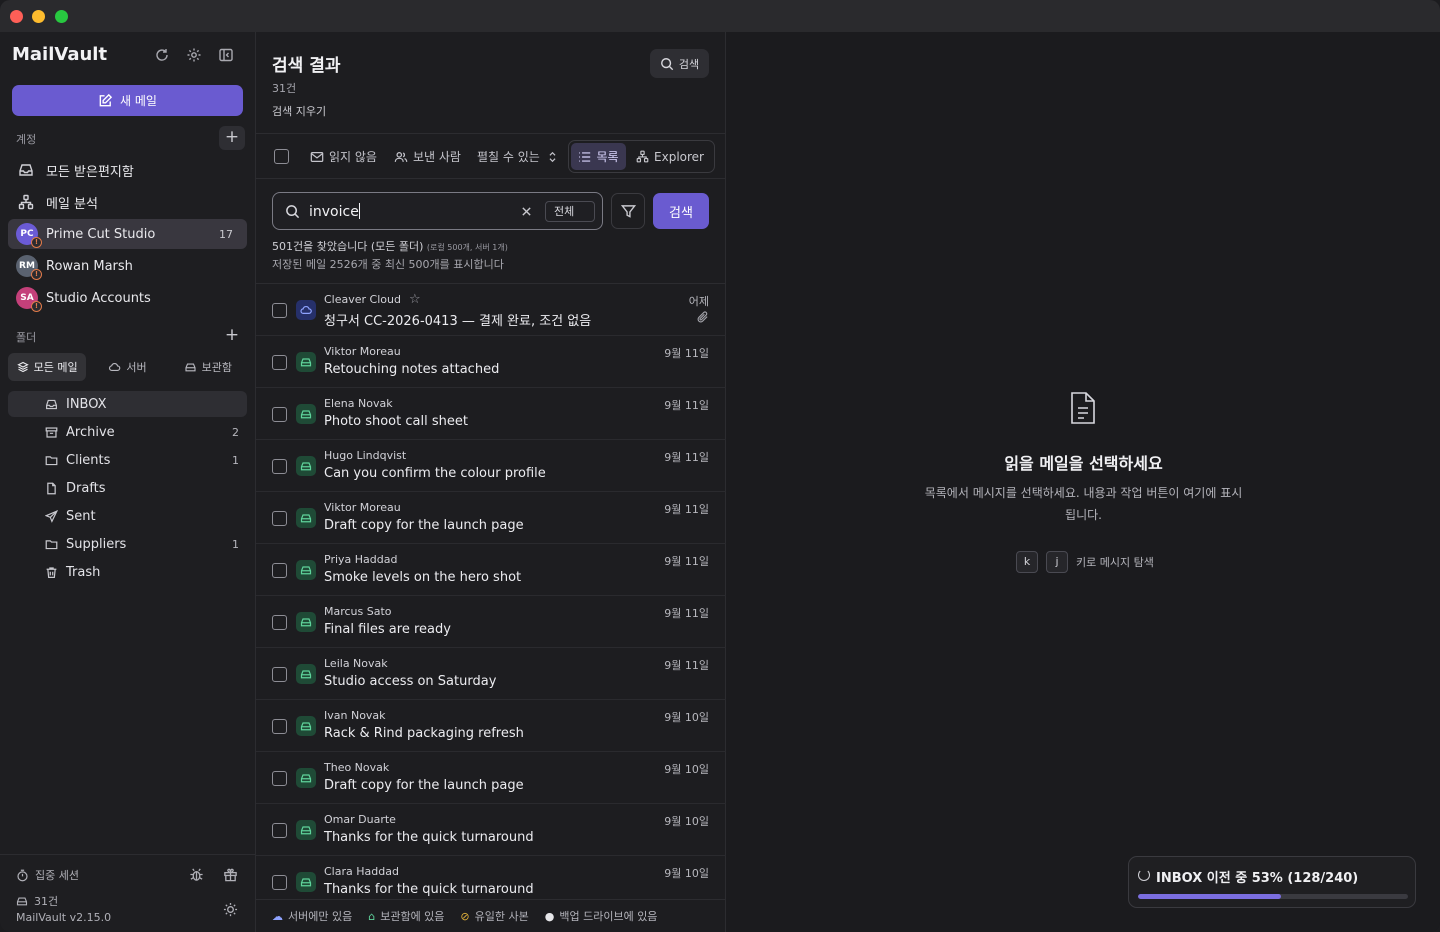 The width and height of the screenshot is (1440, 932). Describe the element at coordinates (437, 211) in the screenshot. I see `search-input: invoice 전체` at that location.